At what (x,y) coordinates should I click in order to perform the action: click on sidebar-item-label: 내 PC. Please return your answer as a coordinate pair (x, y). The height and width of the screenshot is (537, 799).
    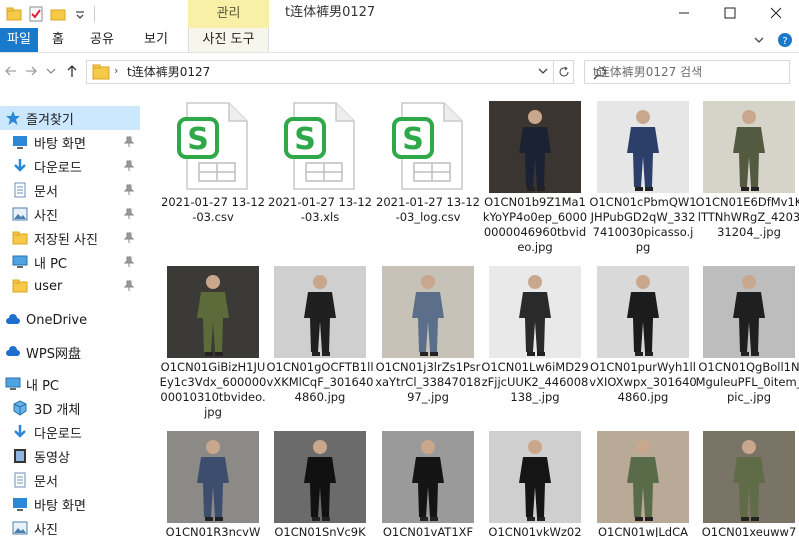
    Looking at the image, I should click on (51, 264).